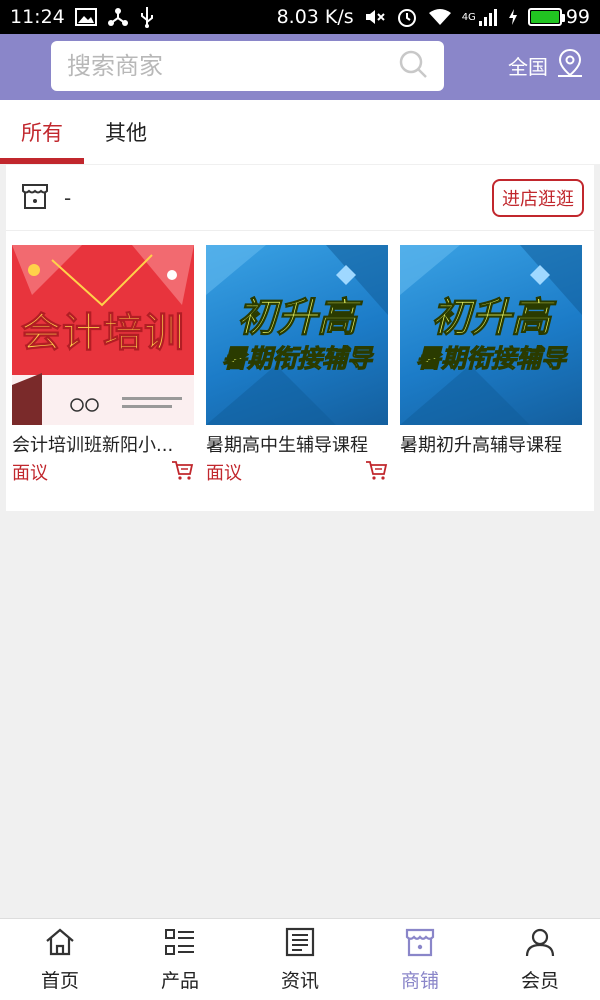  What do you see at coordinates (491, 444) in the screenshot?
I see `product-name: 暑期初升高辅导课程` at bounding box center [491, 444].